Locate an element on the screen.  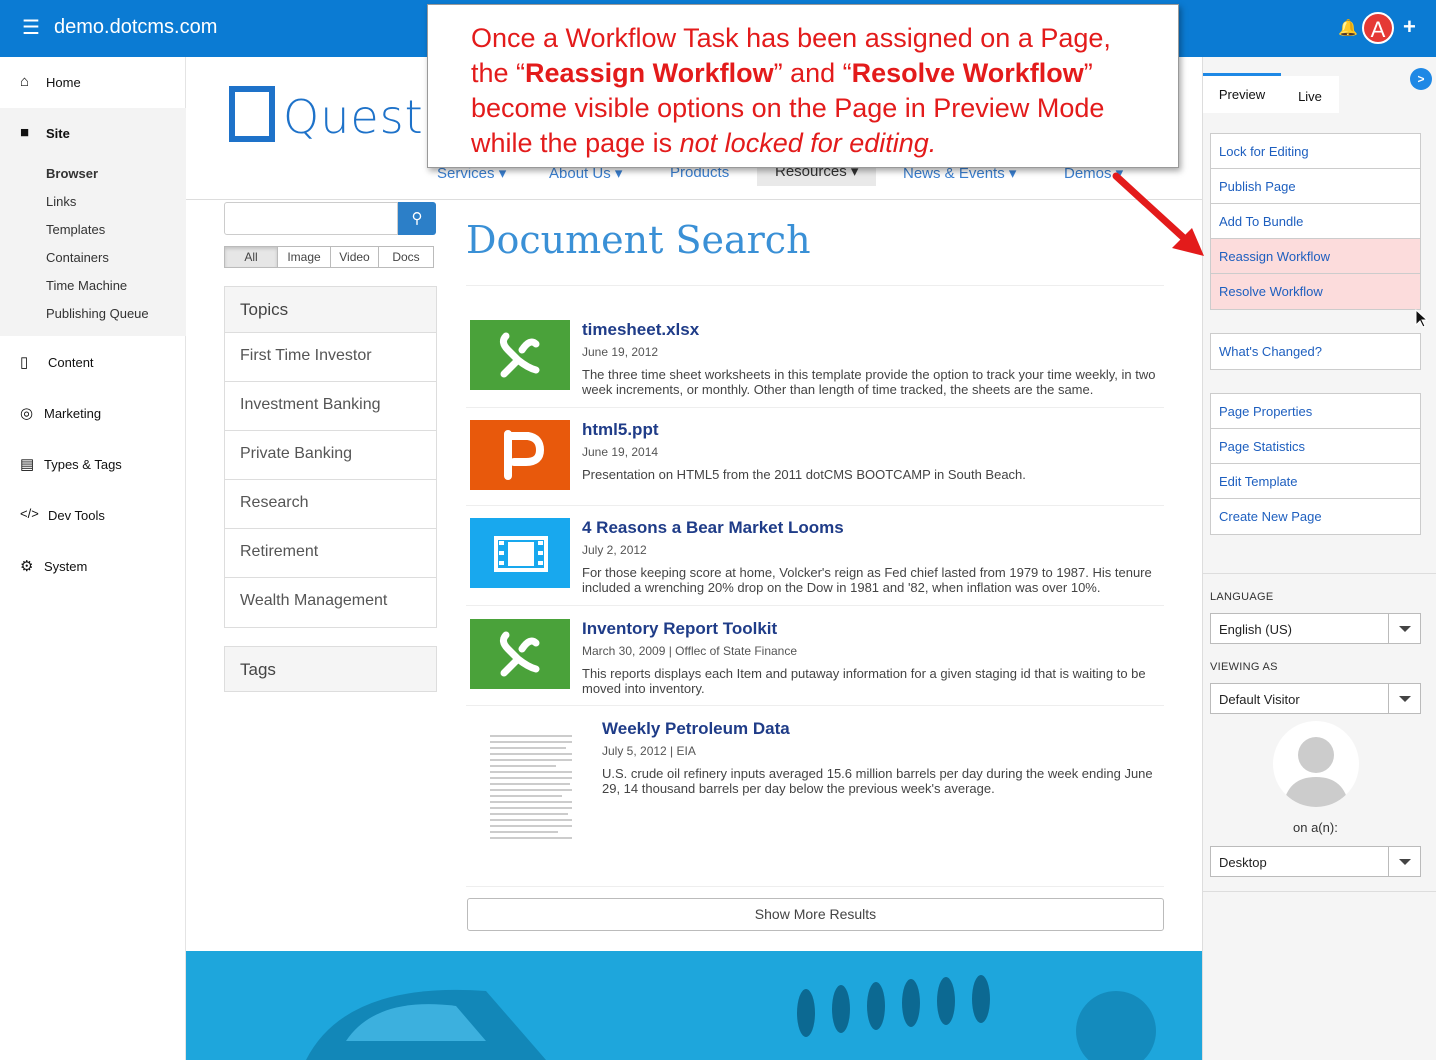
topics-heading: Topics is located at coordinates (330, 310).